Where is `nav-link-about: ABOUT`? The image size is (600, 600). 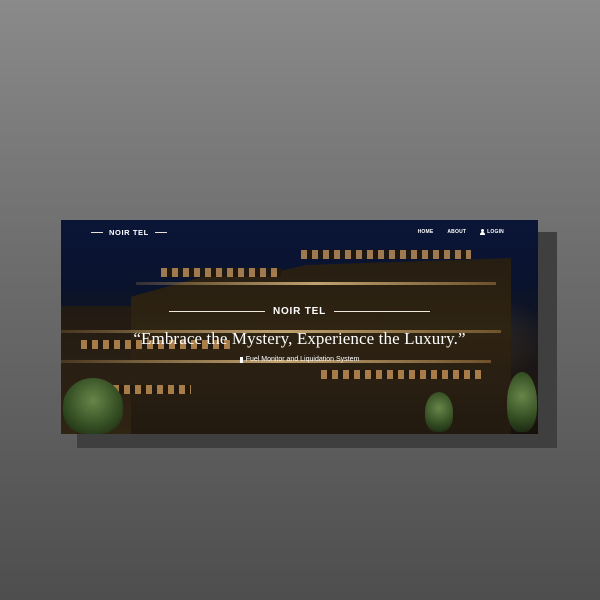 nav-link-about: ABOUT is located at coordinates (456, 232).